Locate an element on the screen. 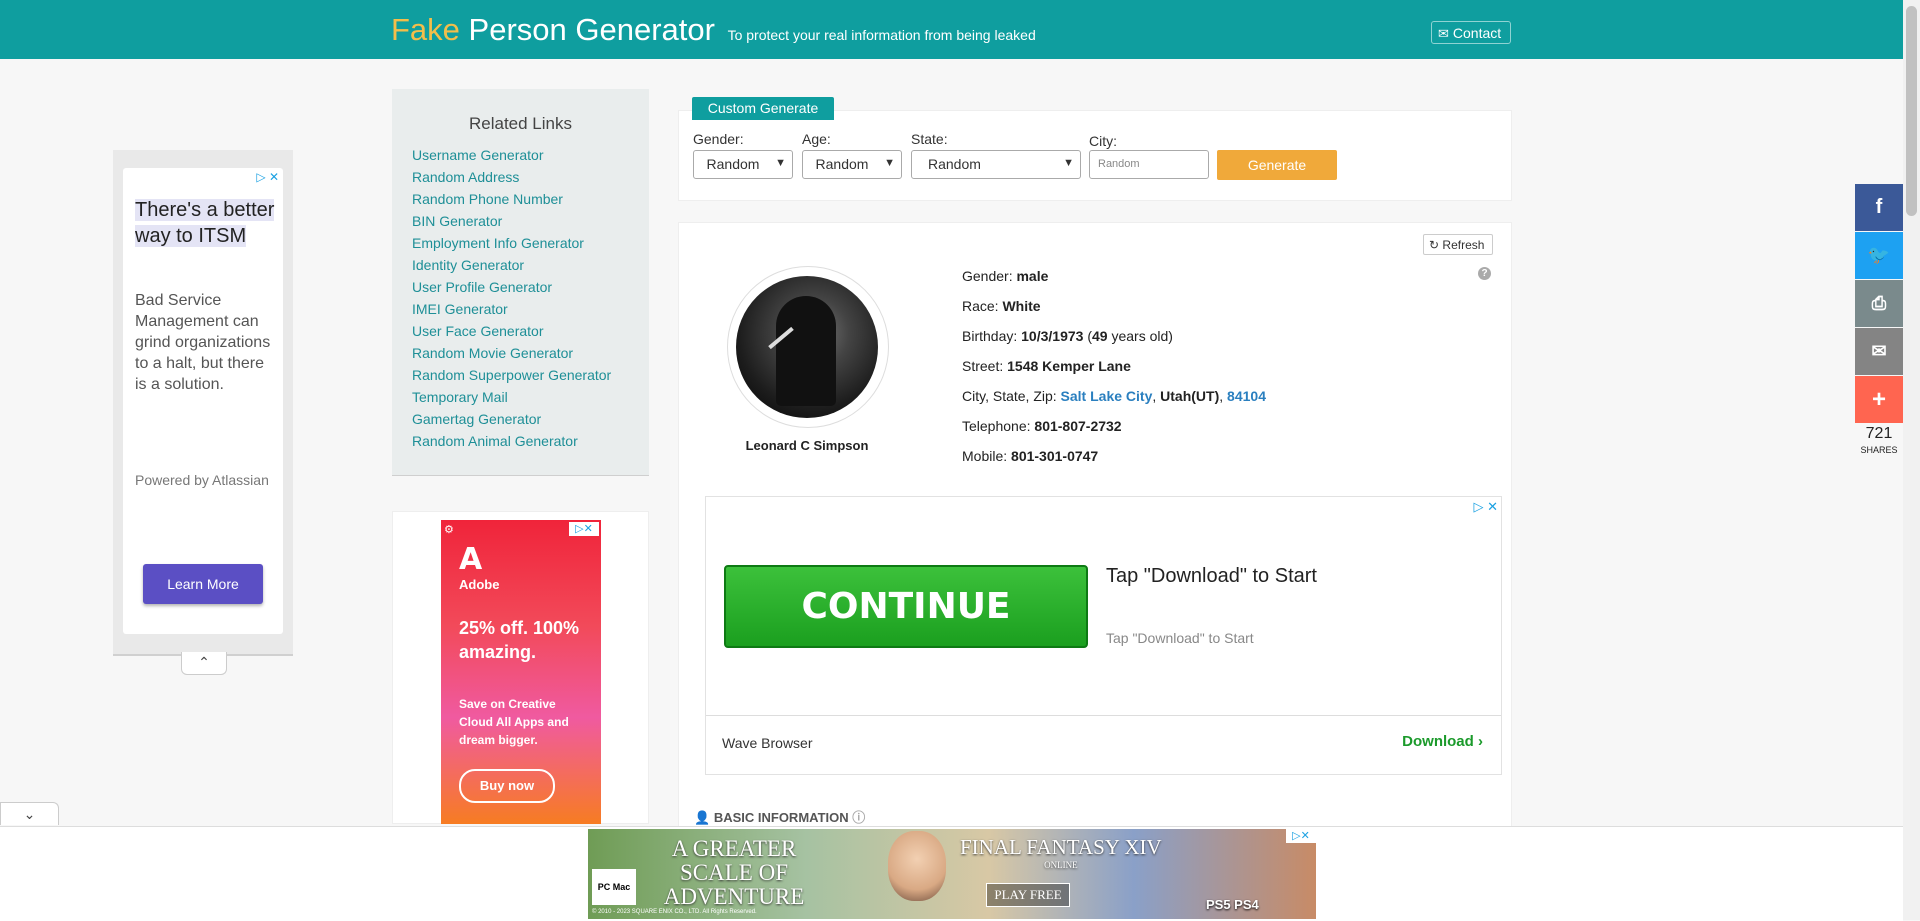 The image size is (1920, 921). related-link: User Profile Generator is located at coordinates (511, 287).